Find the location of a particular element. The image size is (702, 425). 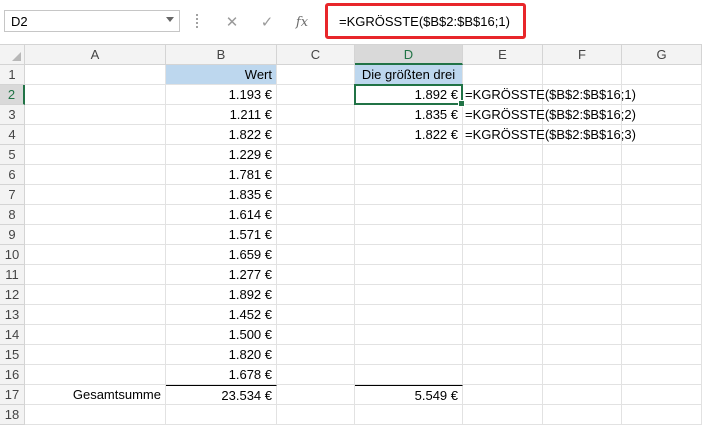

cell-g10 is located at coordinates (662, 255).